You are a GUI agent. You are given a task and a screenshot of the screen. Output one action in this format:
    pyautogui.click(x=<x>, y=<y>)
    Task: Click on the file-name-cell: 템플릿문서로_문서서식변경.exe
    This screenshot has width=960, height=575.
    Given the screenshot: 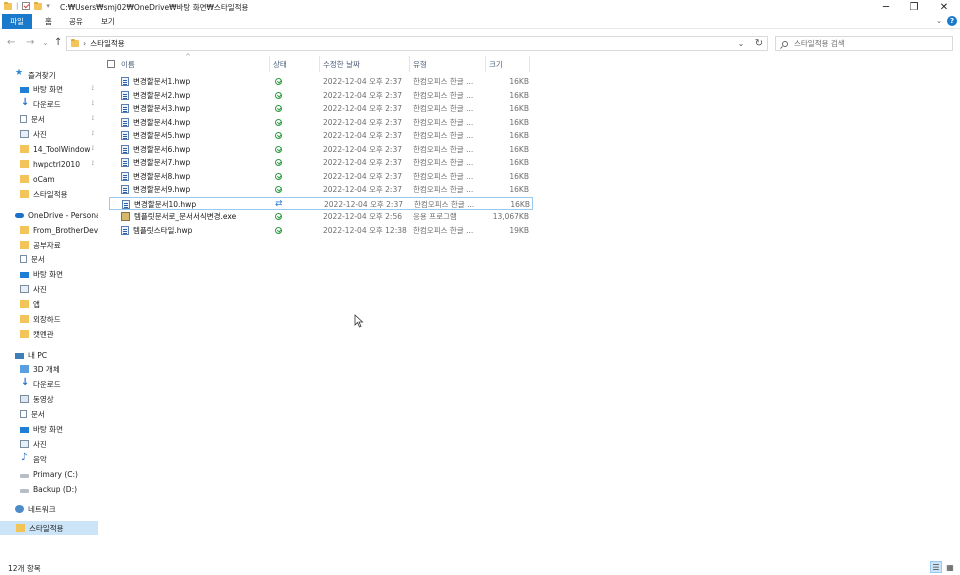 What is the action you would take?
    pyautogui.click(x=194, y=216)
    